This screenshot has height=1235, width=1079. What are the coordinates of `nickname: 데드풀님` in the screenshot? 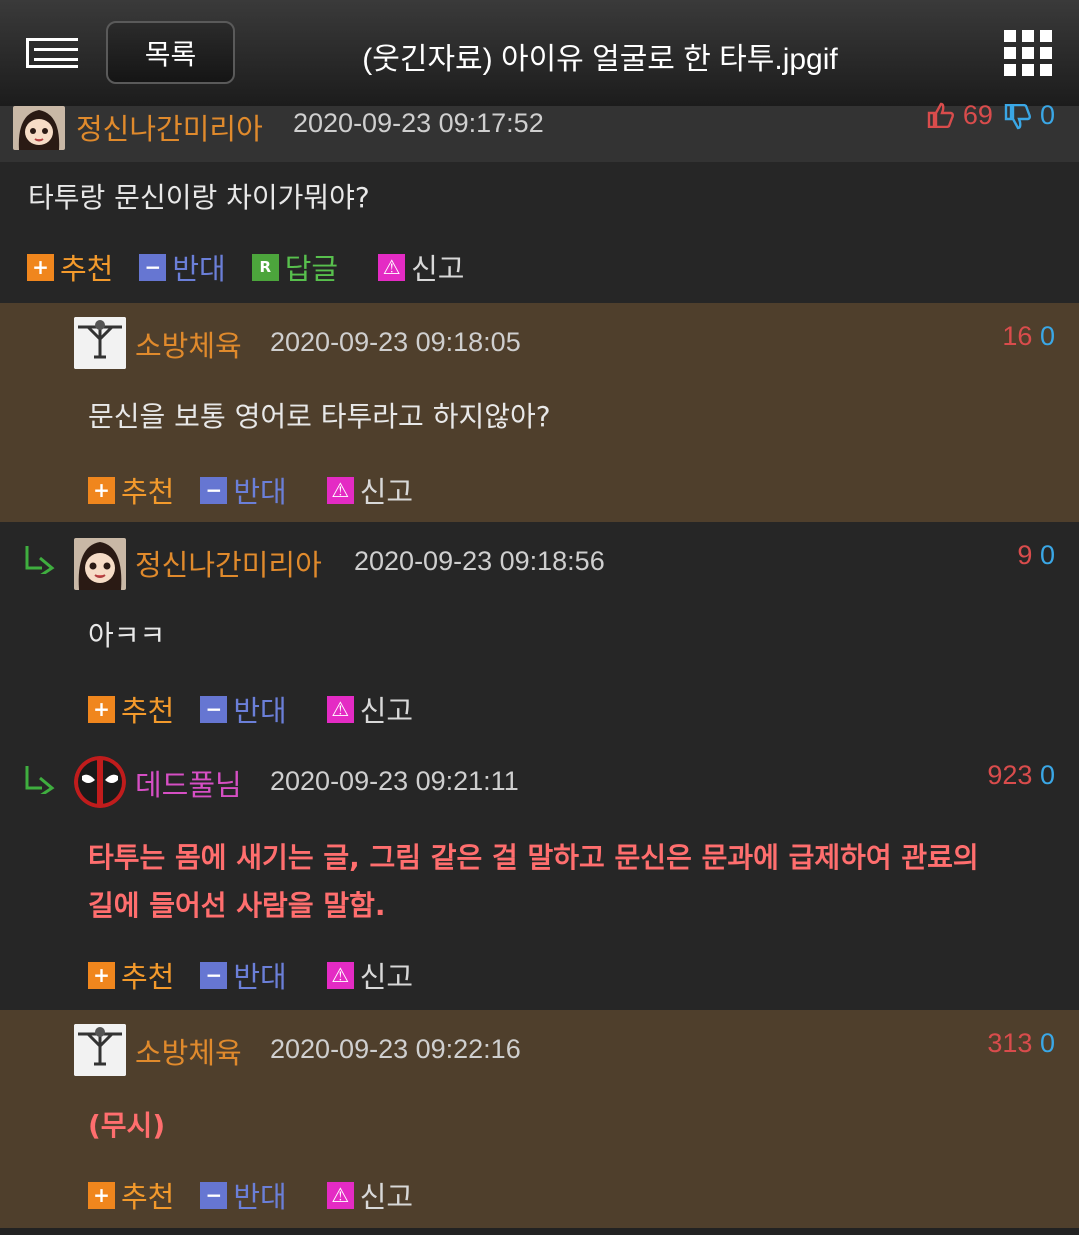 It's located at (188, 783).